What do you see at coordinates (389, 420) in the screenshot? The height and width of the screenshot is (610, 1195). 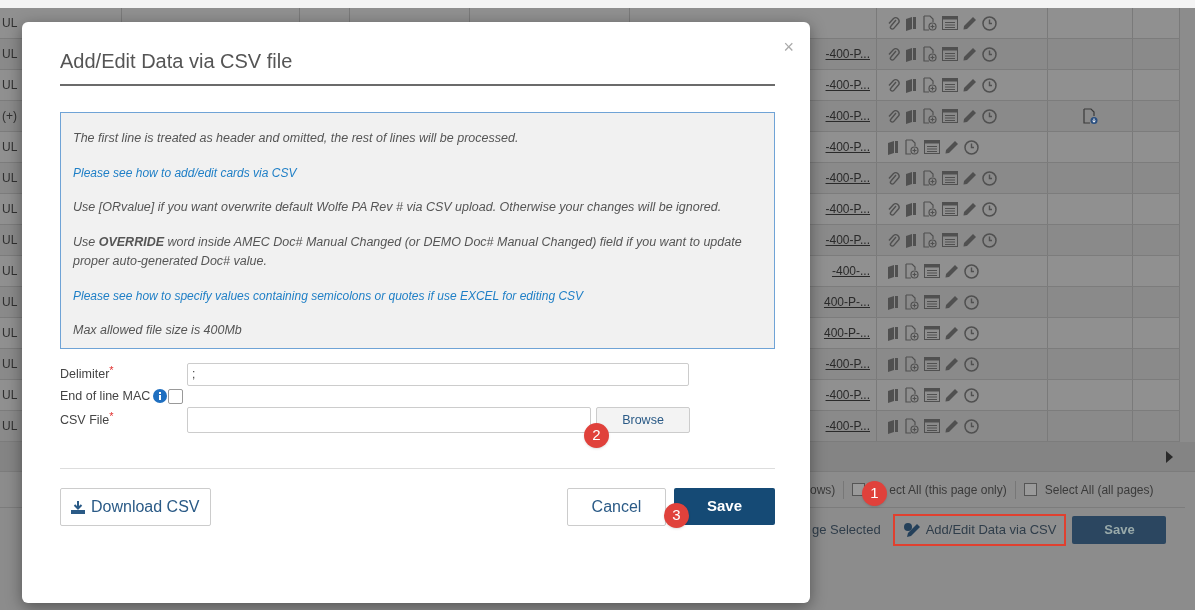 I see `csv-file-field` at bounding box center [389, 420].